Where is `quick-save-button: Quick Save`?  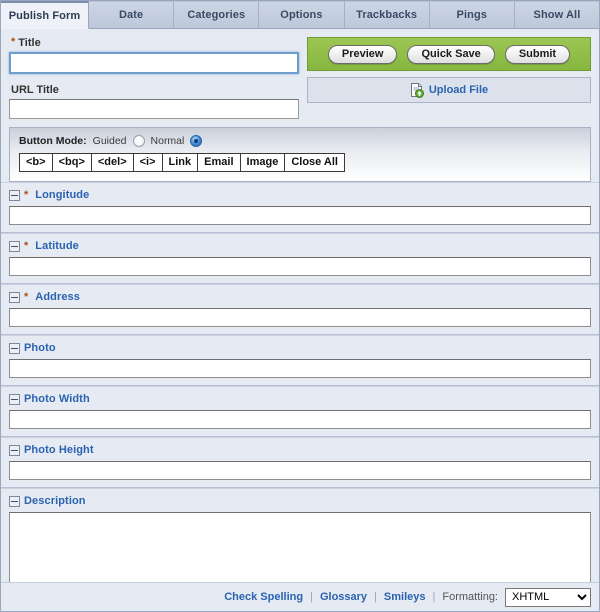
quick-save-button: Quick Save is located at coordinates (451, 54).